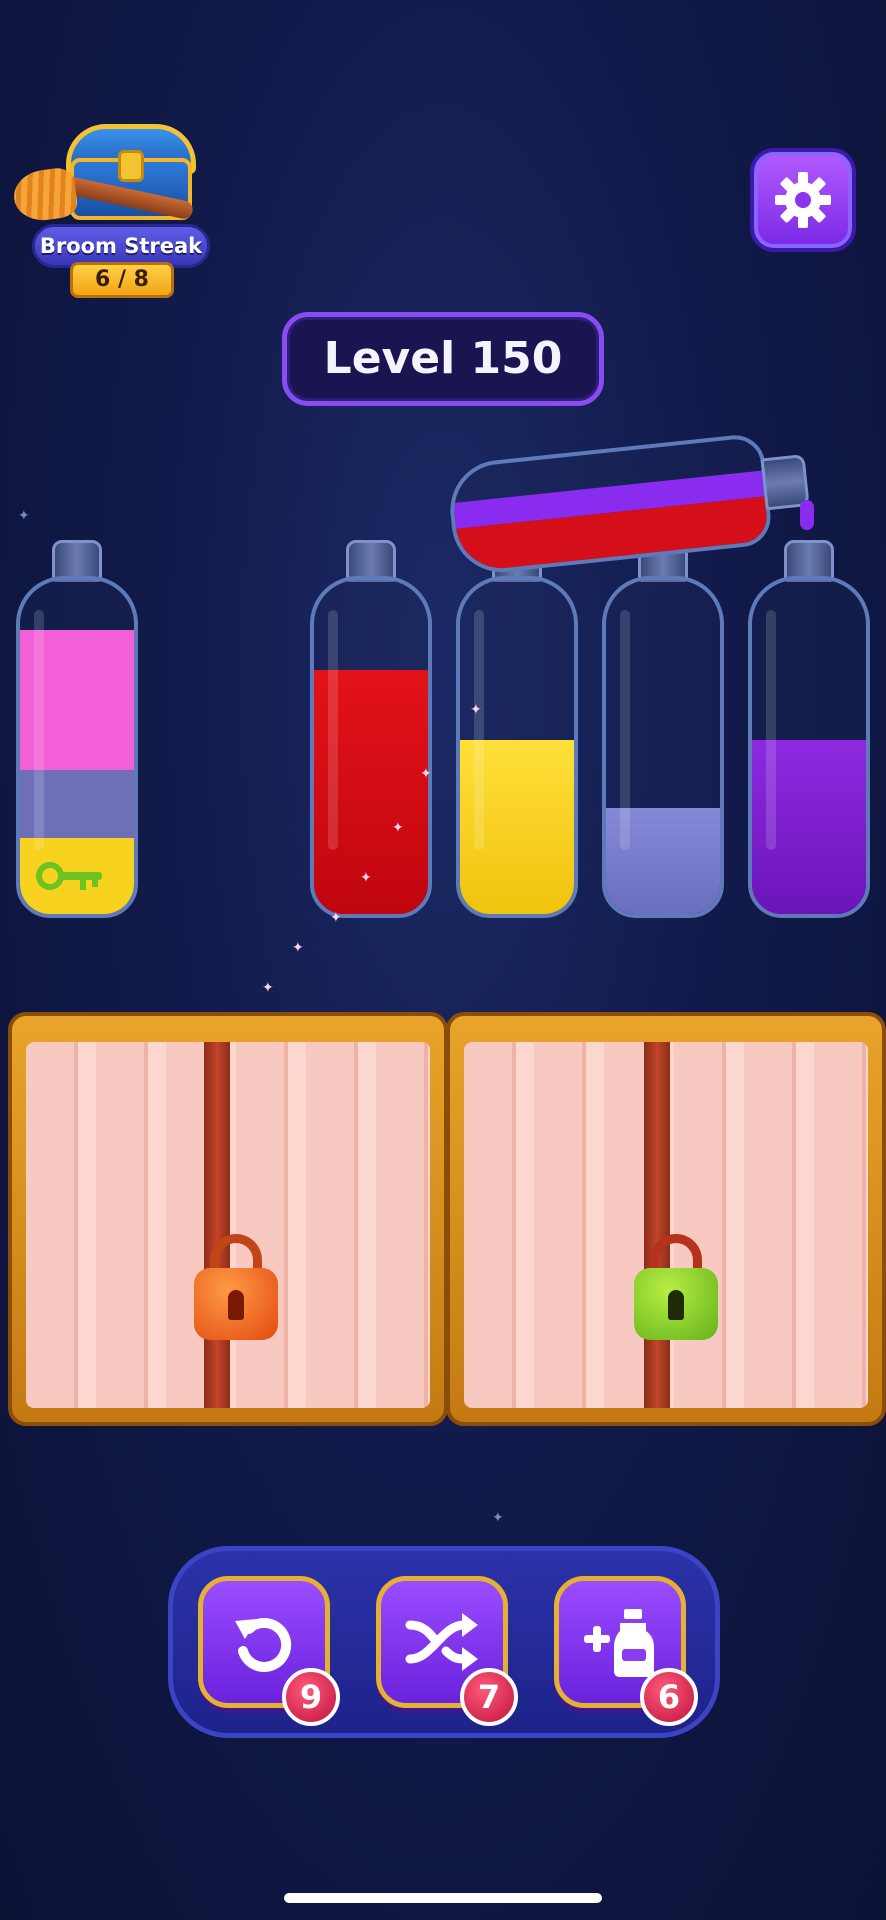 The image size is (886, 1920). Describe the element at coordinates (676, 1287) in the screenshot. I see `green-padlock-icon` at that location.